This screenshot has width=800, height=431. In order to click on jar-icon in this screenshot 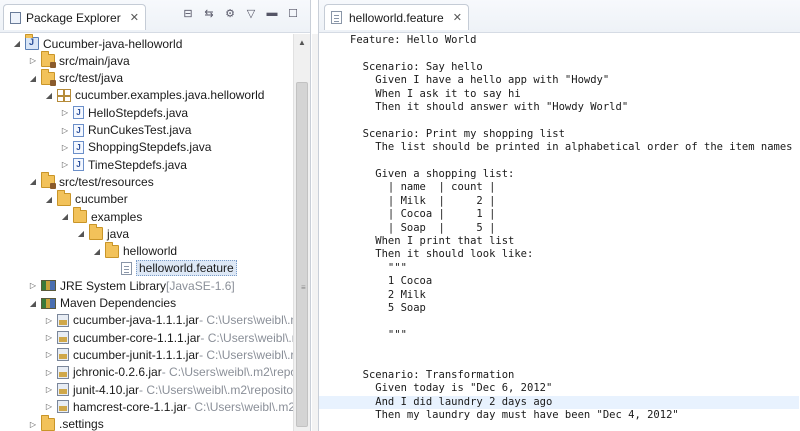, I will do `click(63, 389)`.